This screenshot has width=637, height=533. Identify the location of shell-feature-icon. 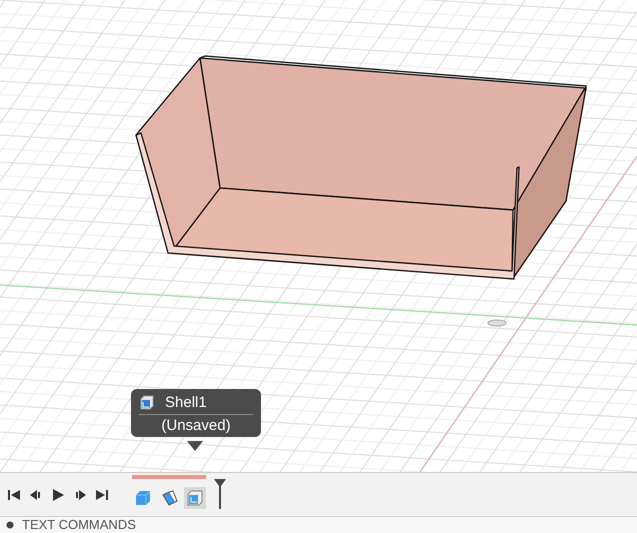
(147, 402).